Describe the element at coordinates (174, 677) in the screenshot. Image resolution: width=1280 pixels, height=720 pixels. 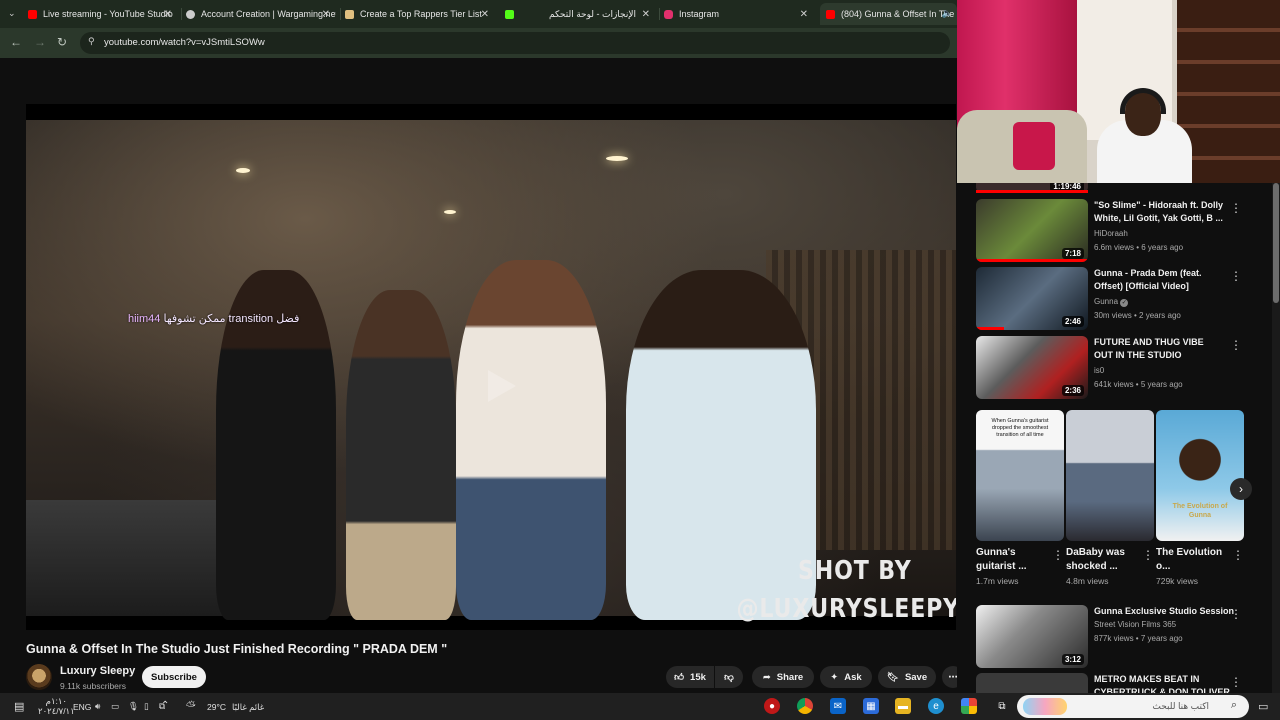
I see `subscribe-button: Subscribe` at that location.